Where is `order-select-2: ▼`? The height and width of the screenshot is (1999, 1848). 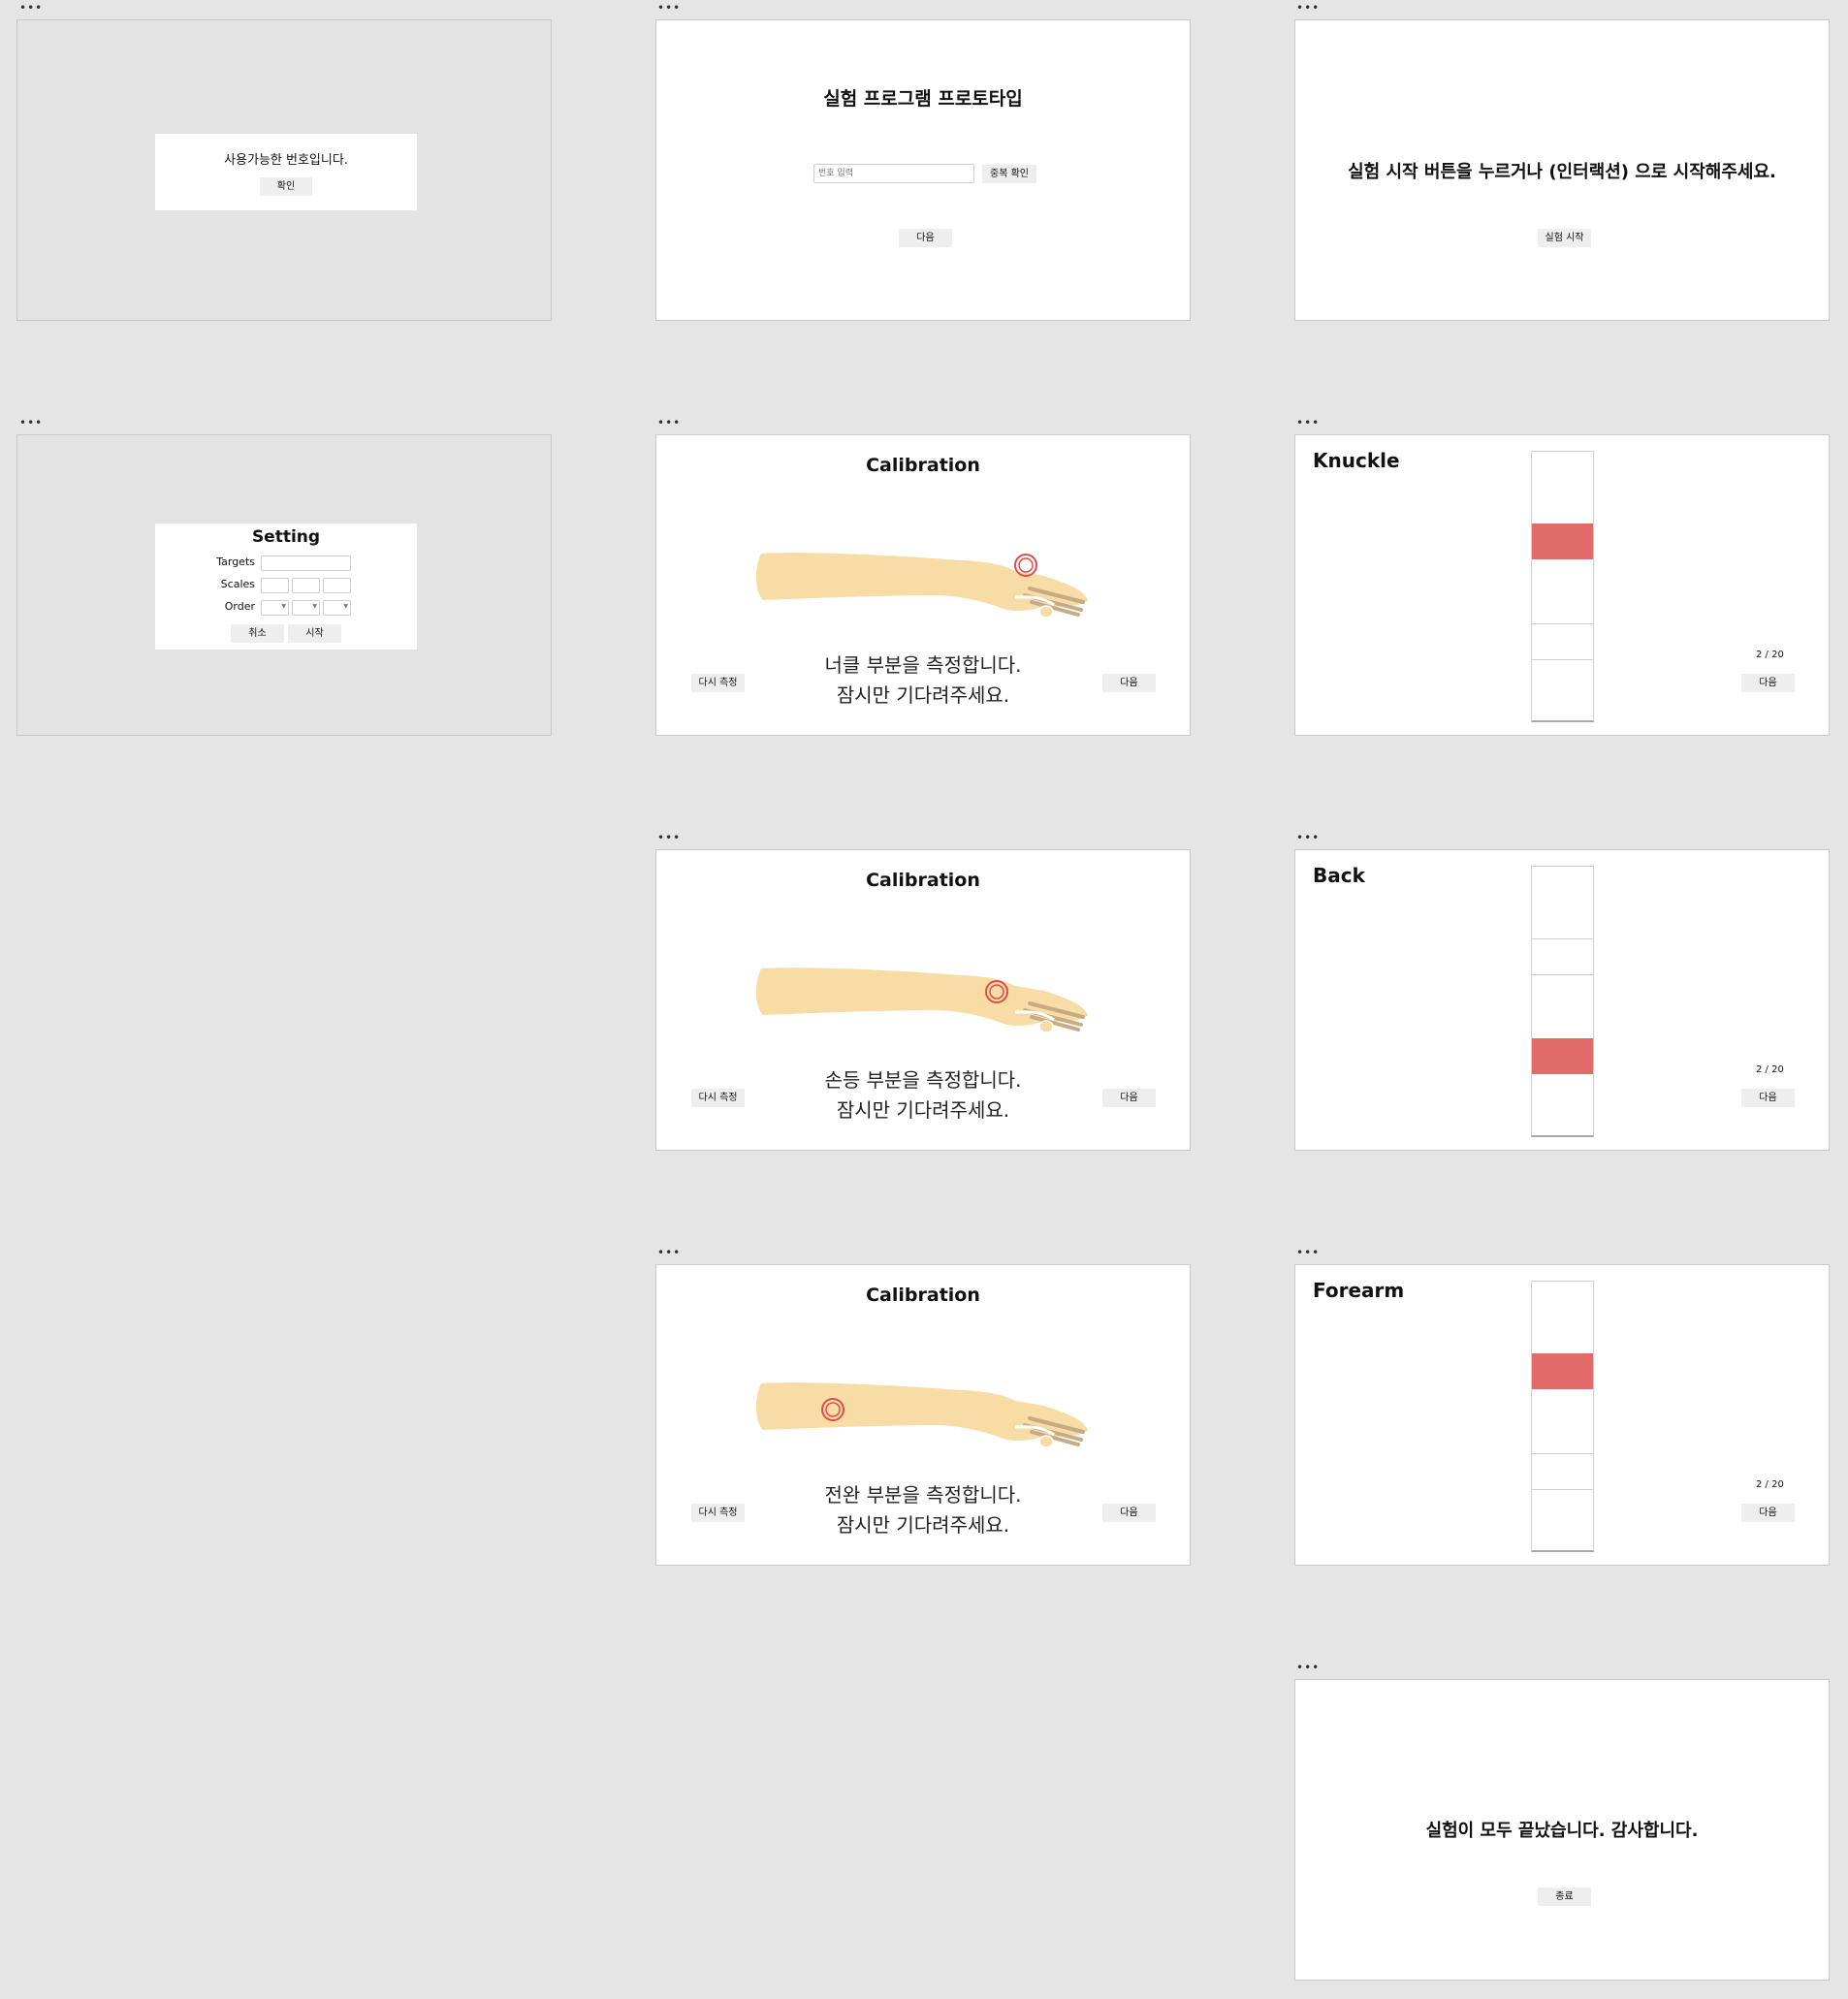
order-select-2: ▼ is located at coordinates (306, 608).